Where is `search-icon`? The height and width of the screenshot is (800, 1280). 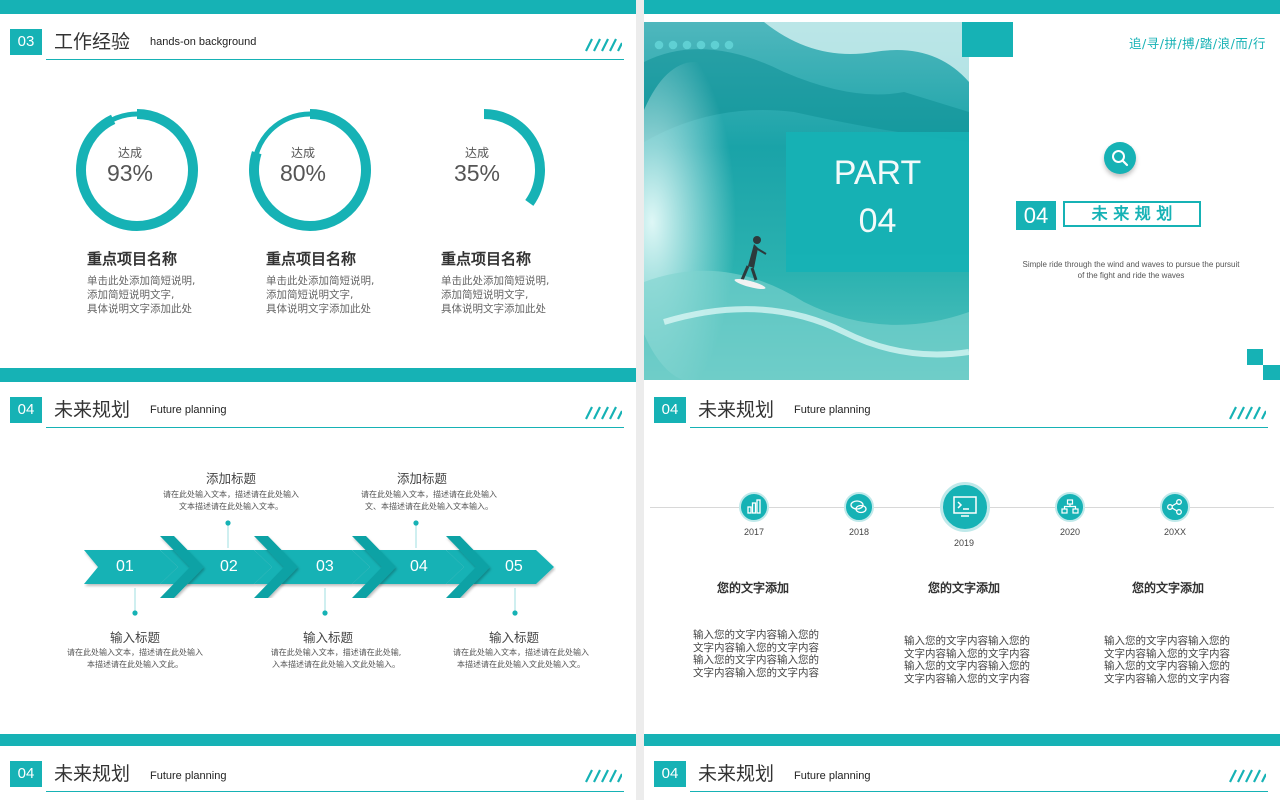 search-icon is located at coordinates (1120, 158).